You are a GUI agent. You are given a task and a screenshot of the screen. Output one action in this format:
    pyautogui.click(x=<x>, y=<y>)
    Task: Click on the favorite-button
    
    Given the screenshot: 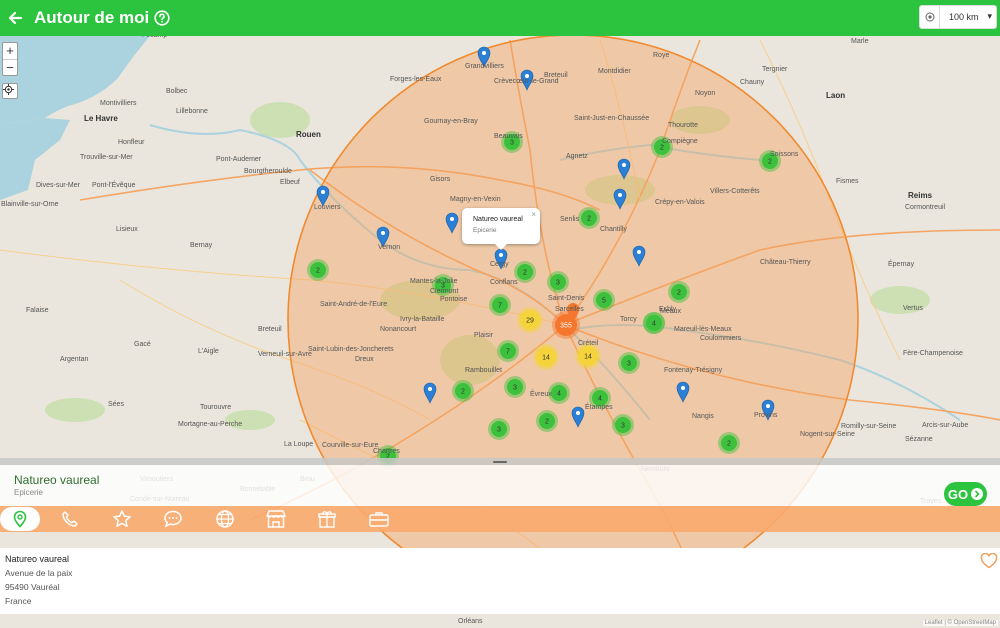 What is the action you would take?
    pyautogui.click(x=989, y=560)
    